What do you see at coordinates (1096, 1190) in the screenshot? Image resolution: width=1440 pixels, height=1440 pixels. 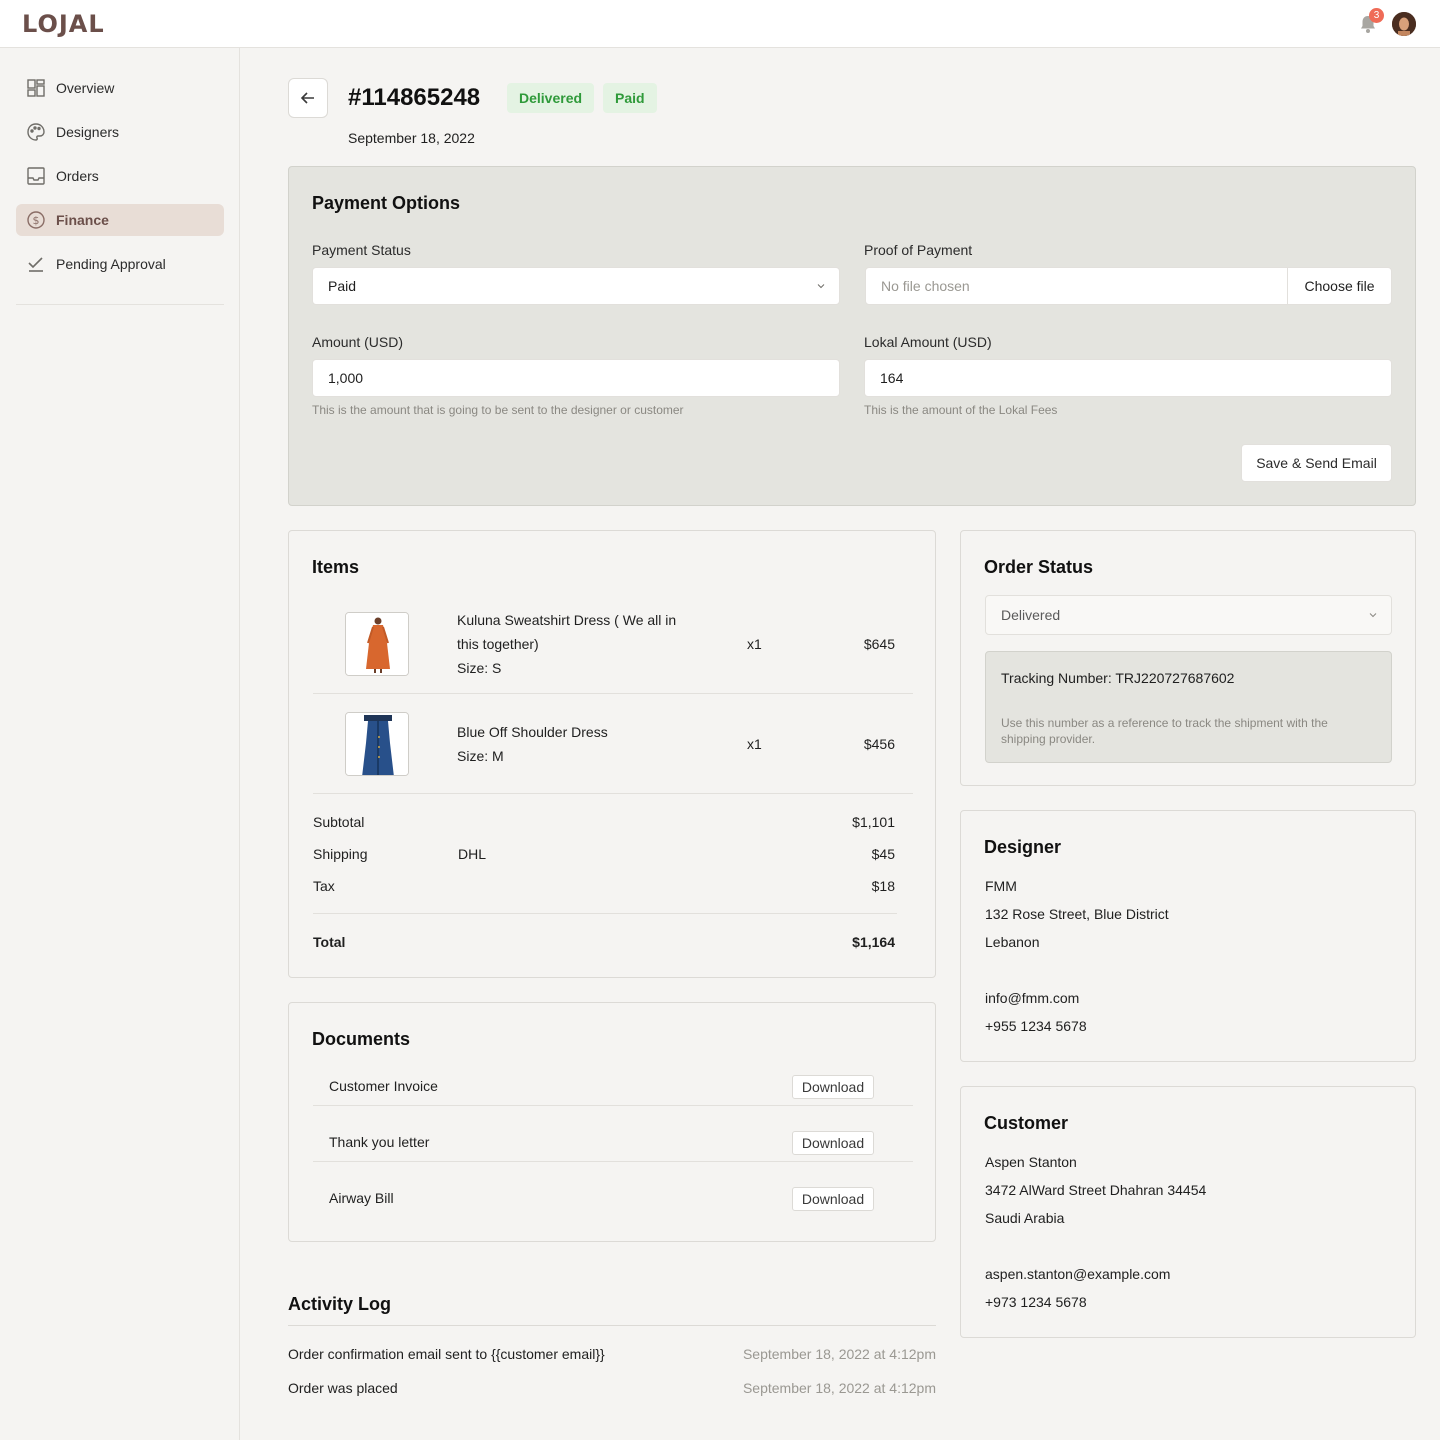 I see `customer-address: 3472 AlWard Street Dhahran 34454` at bounding box center [1096, 1190].